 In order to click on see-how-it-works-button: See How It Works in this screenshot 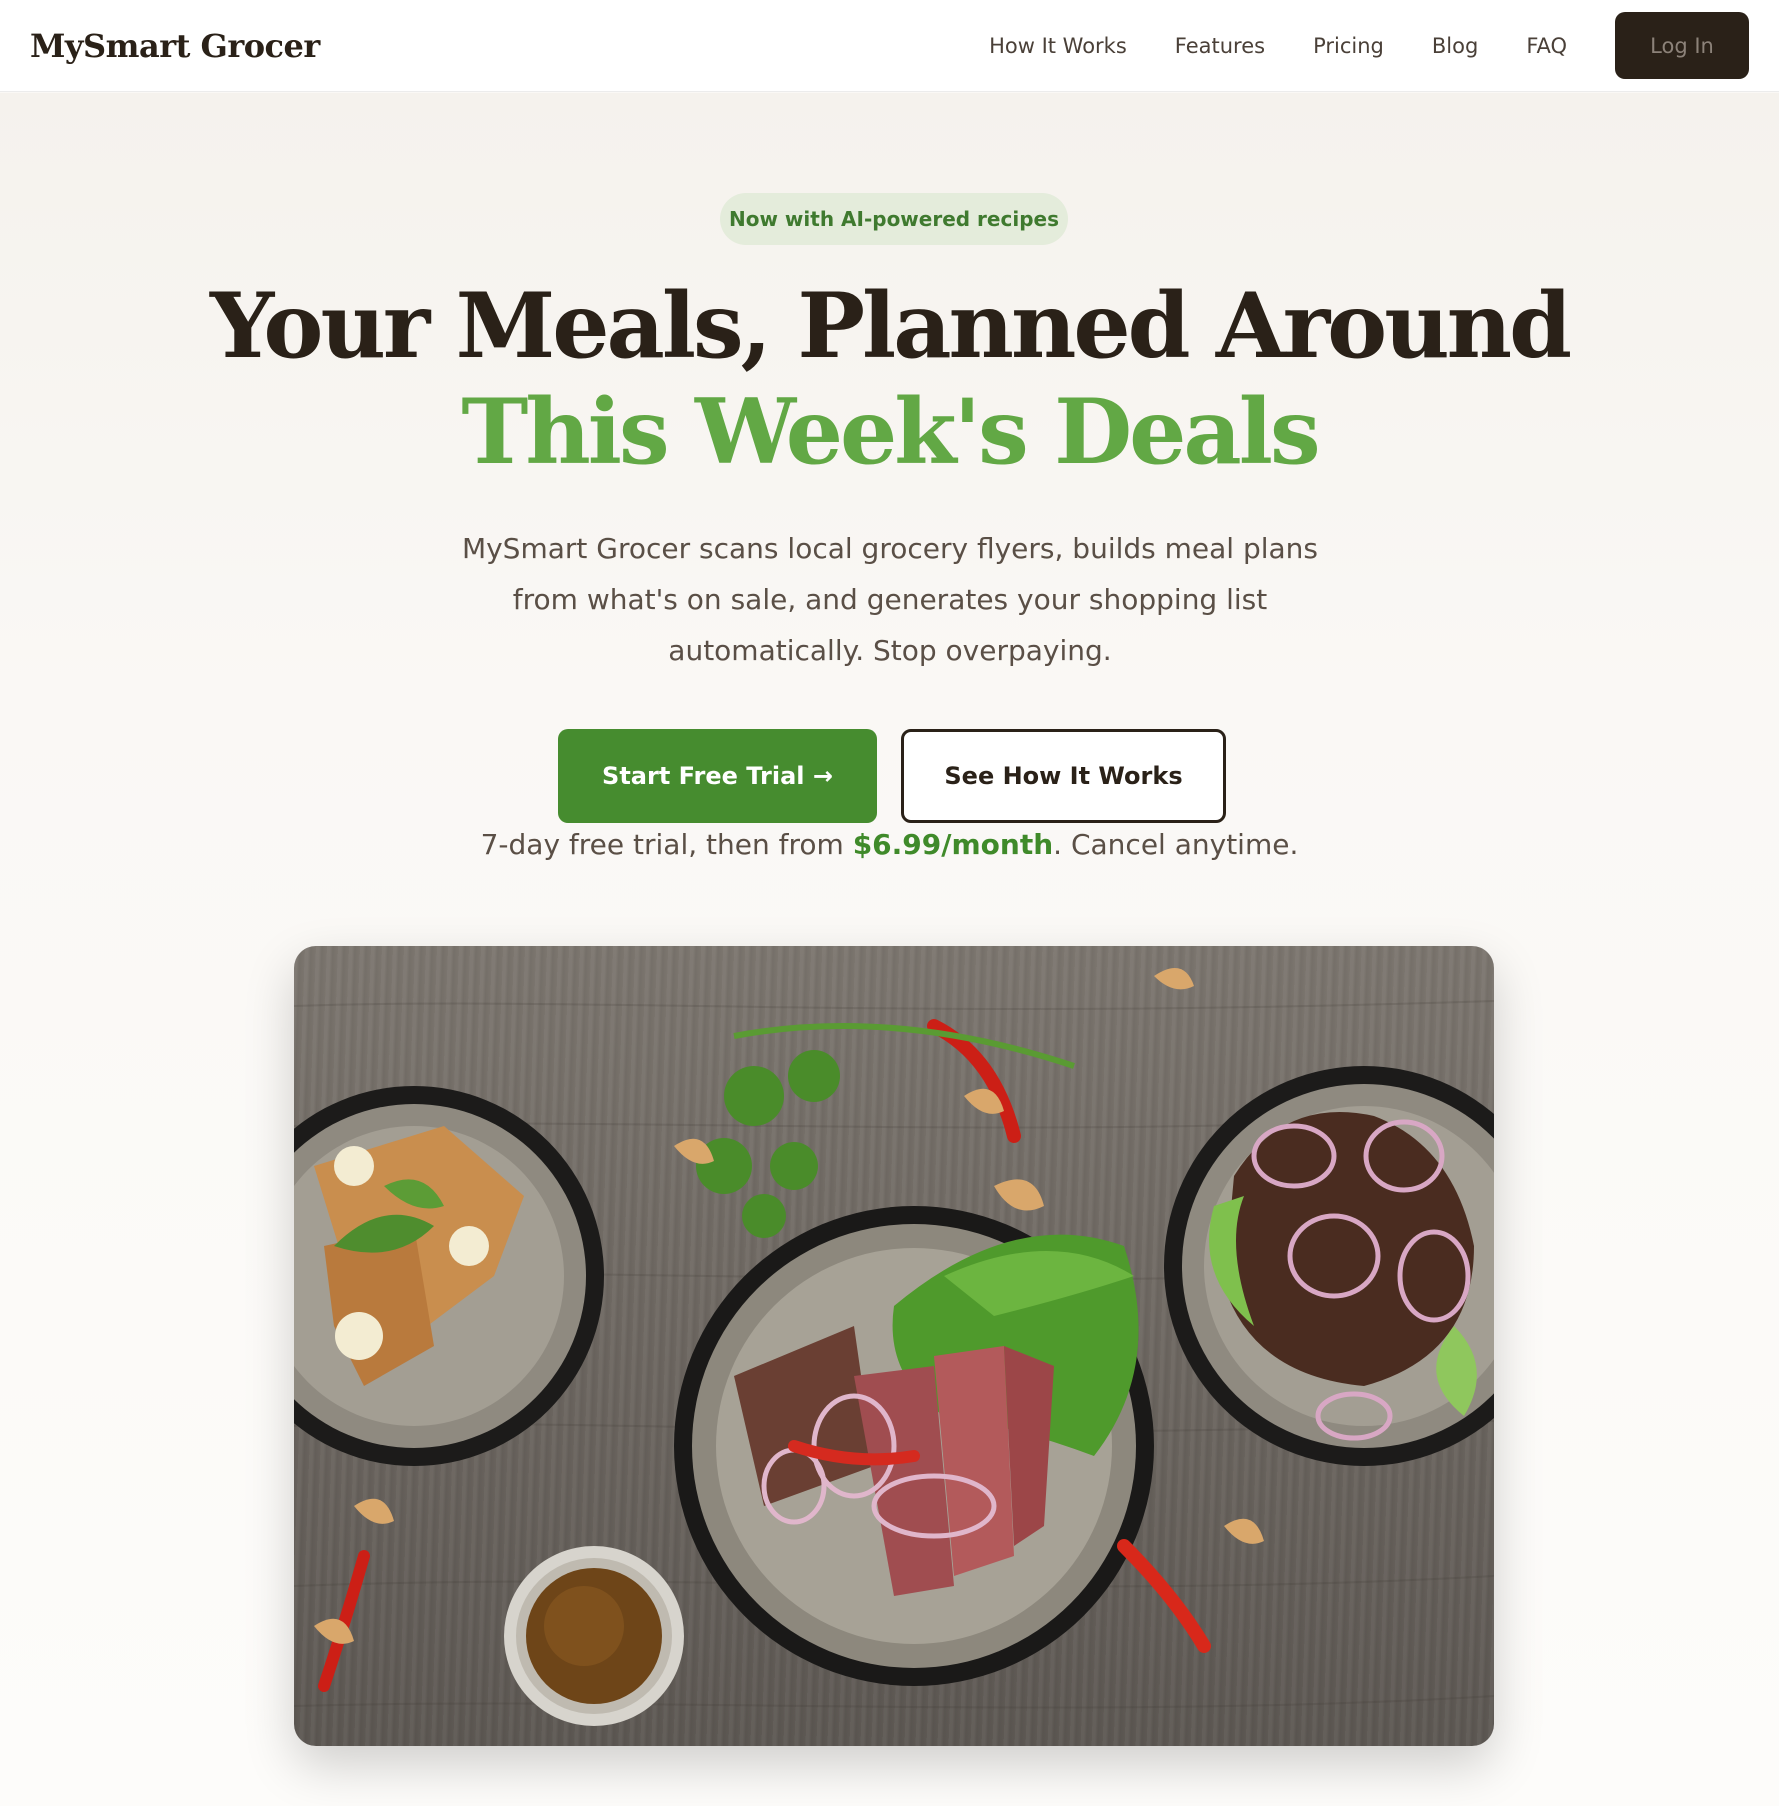, I will do `click(1063, 776)`.